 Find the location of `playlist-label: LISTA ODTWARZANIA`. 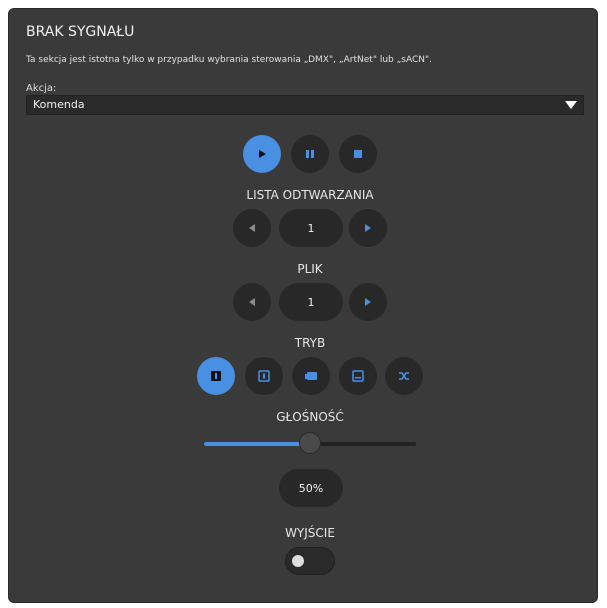

playlist-label: LISTA ODTWARZANIA is located at coordinates (310, 195).